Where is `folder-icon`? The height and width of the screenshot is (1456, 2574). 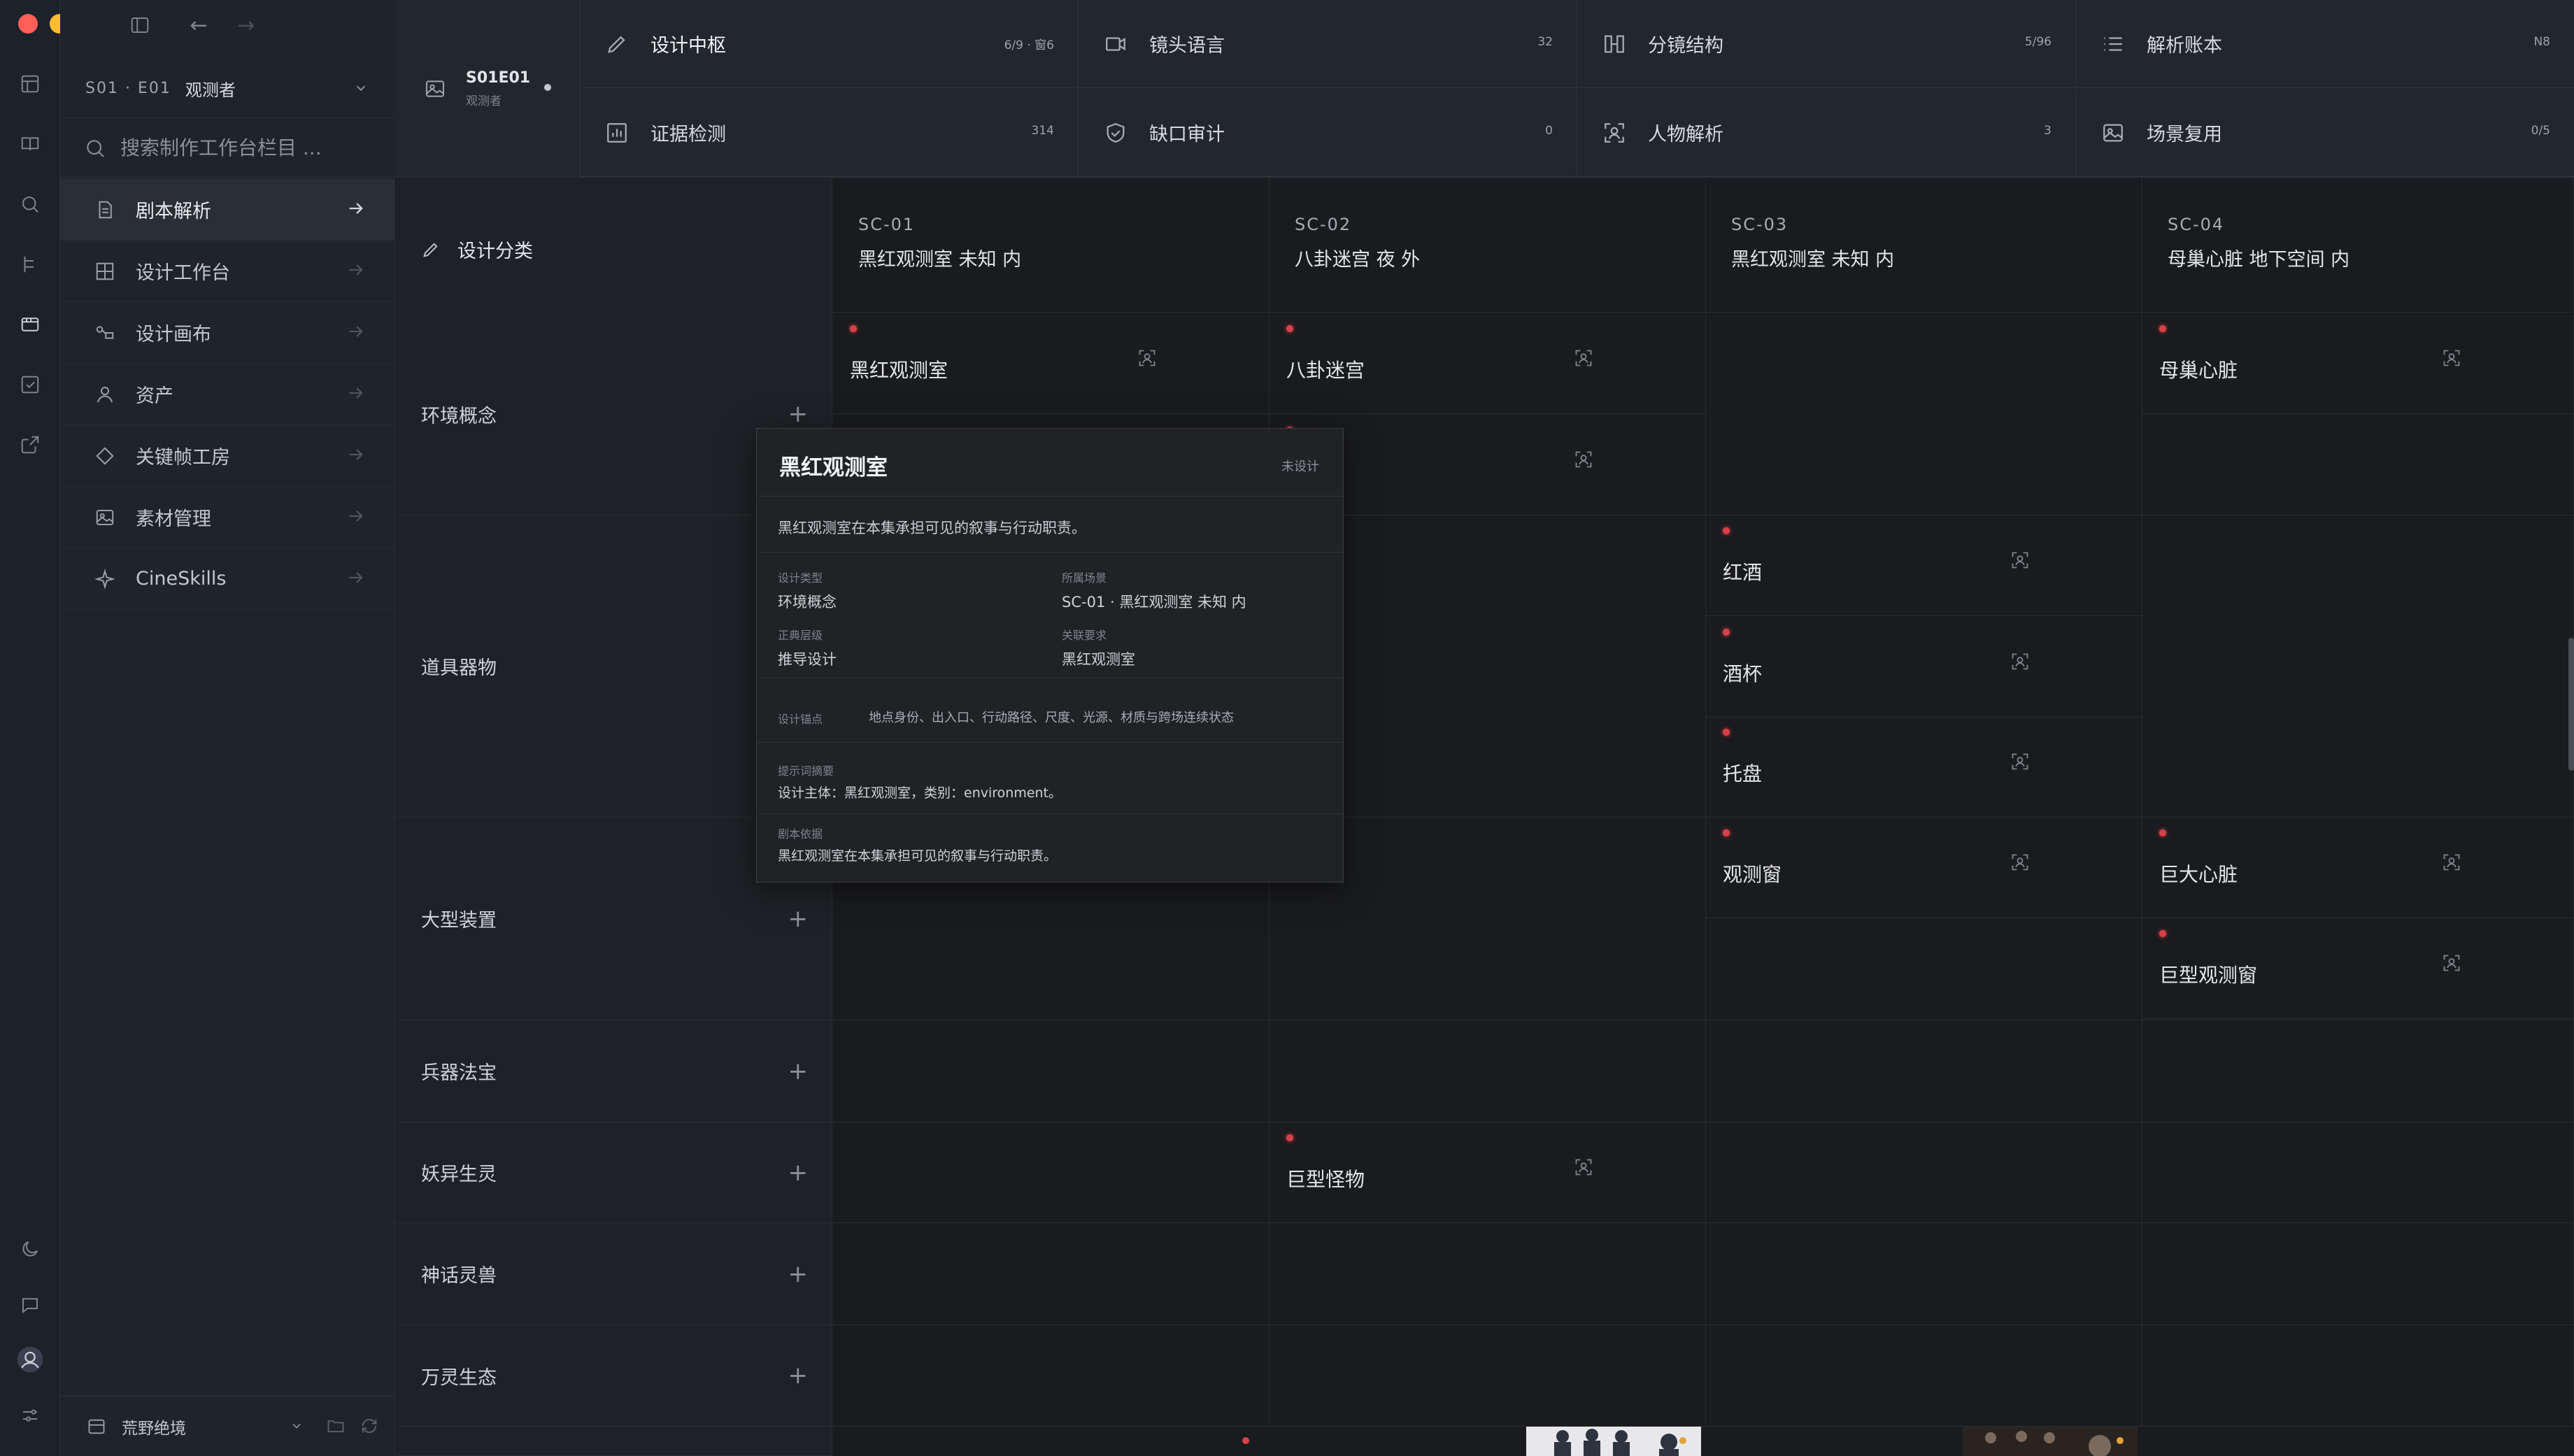 folder-icon is located at coordinates (336, 1426).